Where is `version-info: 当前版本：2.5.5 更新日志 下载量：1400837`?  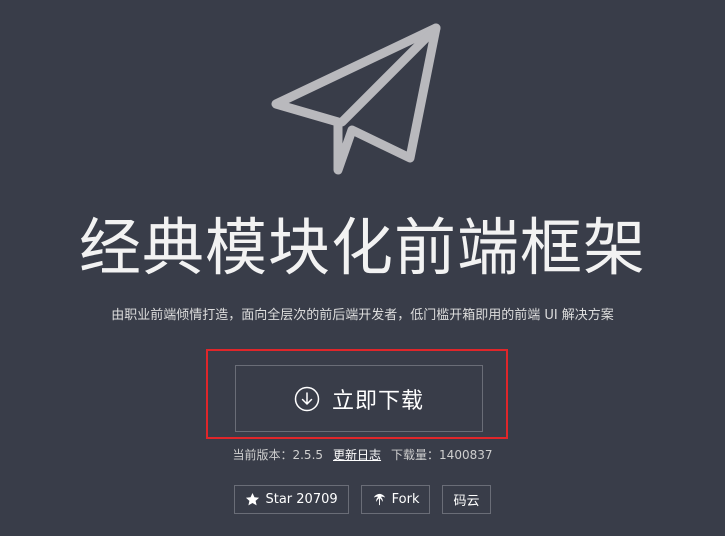
version-info: 当前版本：2.5.5 更新日志 下载量：1400837 is located at coordinates (362, 455).